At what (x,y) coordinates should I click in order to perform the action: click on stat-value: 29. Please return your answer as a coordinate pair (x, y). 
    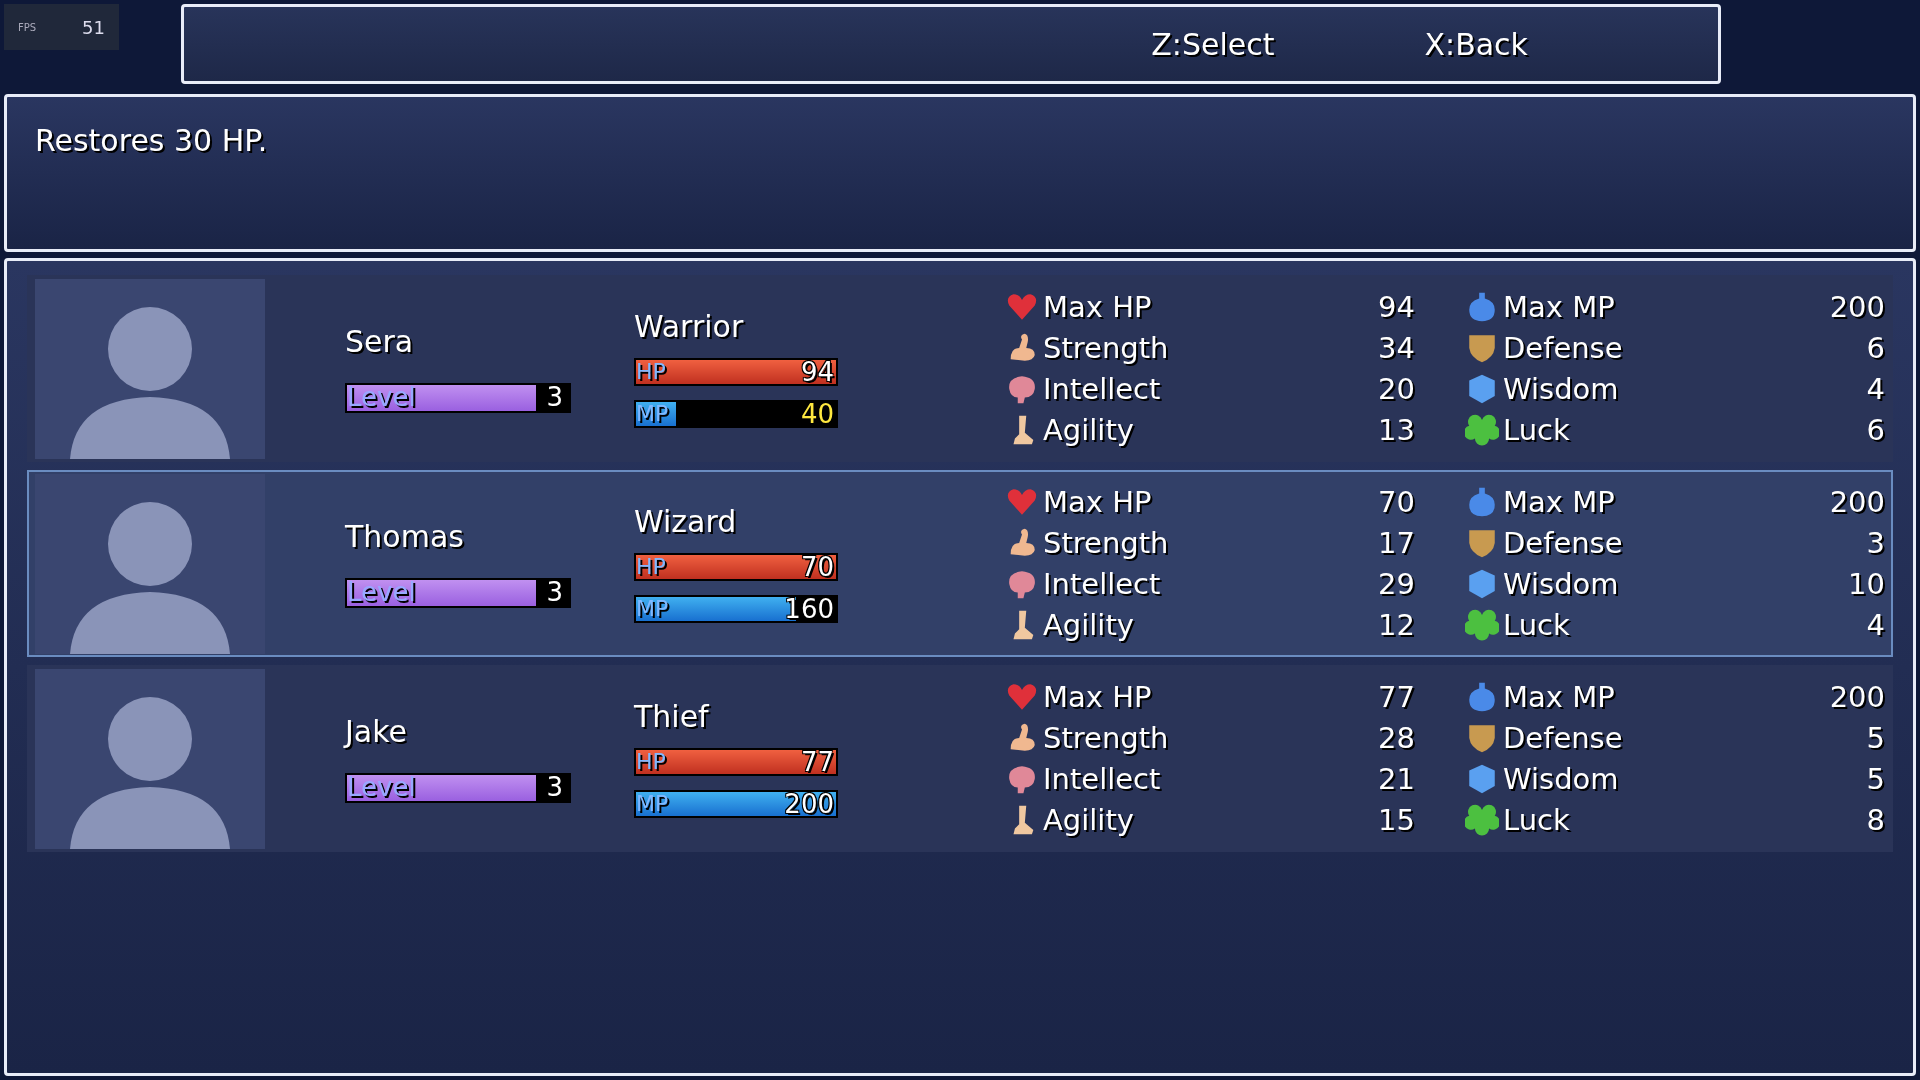
    Looking at the image, I should click on (1396, 584).